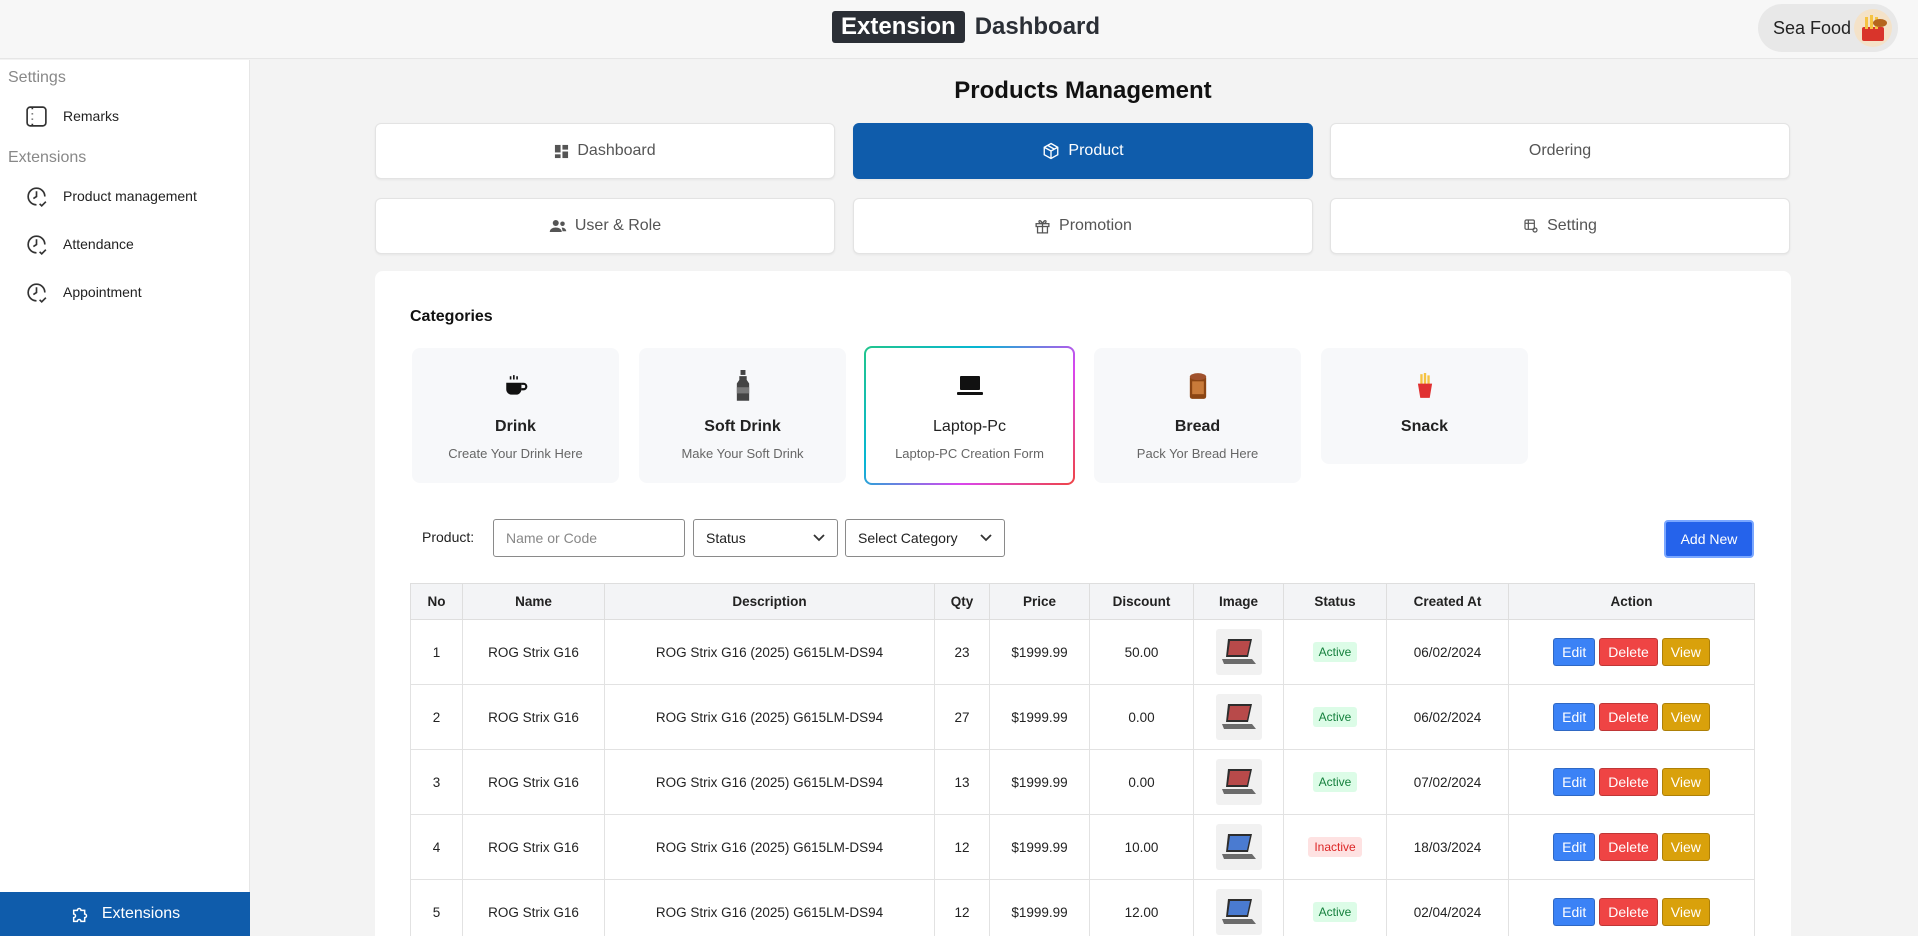 The image size is (1918, 936). Describe the element at coordinates (124, 116) in the screenshot. I see `sidebar-item-remarks: Remarks` at that location.